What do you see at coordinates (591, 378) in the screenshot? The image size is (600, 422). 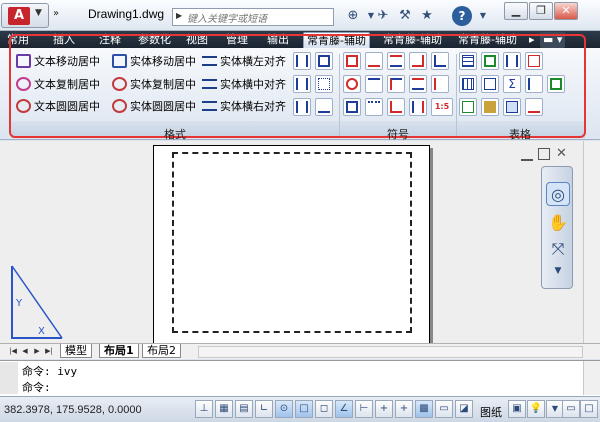 I see `command-scrollbar` at bounding box center [591, 378].